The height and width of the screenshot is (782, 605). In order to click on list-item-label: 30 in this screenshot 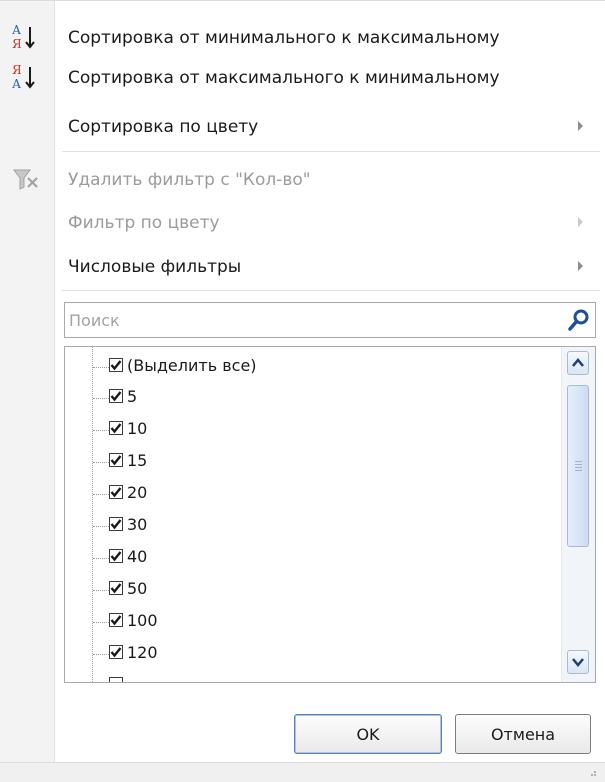, I will do `click(137, 524)`.